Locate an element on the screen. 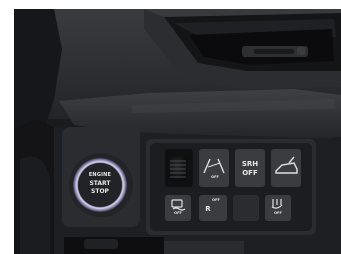 This screenshot has width=341, height=254. start-button-line2: START is located at coordinates (100, 184).